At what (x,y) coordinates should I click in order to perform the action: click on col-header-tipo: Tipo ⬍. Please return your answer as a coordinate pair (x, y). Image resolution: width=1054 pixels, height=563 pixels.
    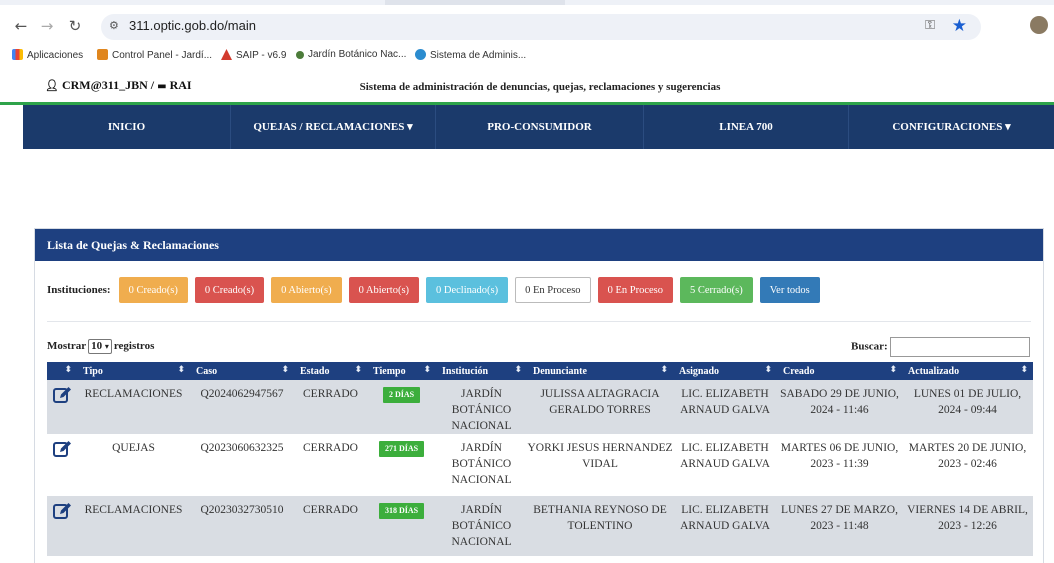
    Looking at the image, I should click on (133, 371).